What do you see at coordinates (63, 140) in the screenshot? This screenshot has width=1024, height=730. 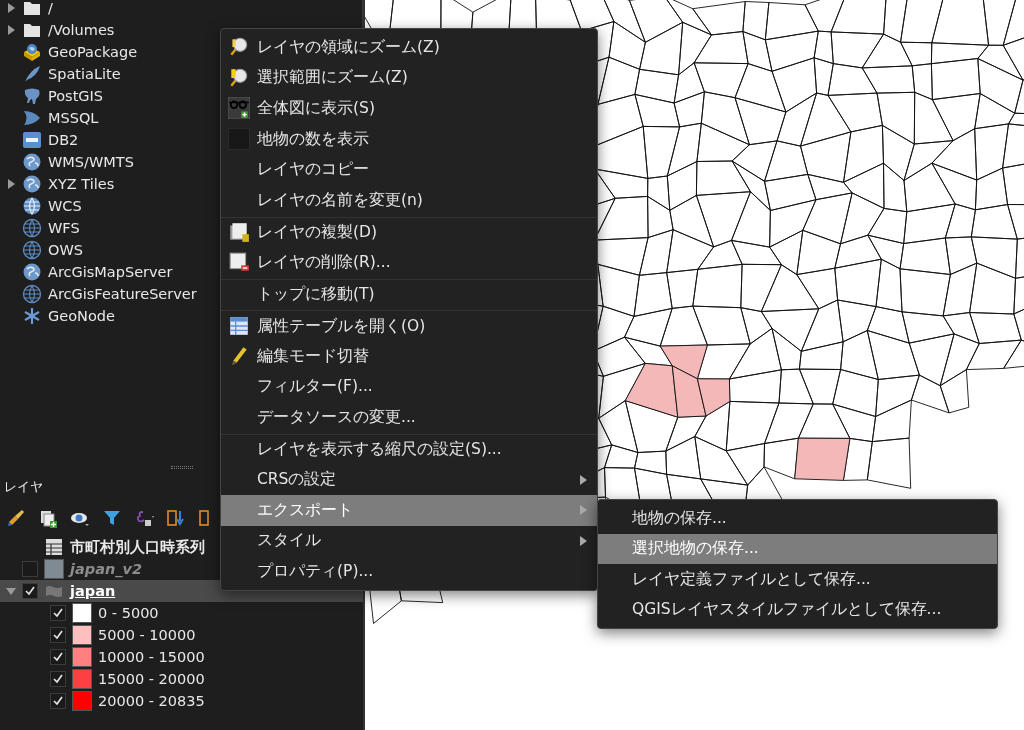 I see `tree-item: DB2` at bounding box center [63, 140].